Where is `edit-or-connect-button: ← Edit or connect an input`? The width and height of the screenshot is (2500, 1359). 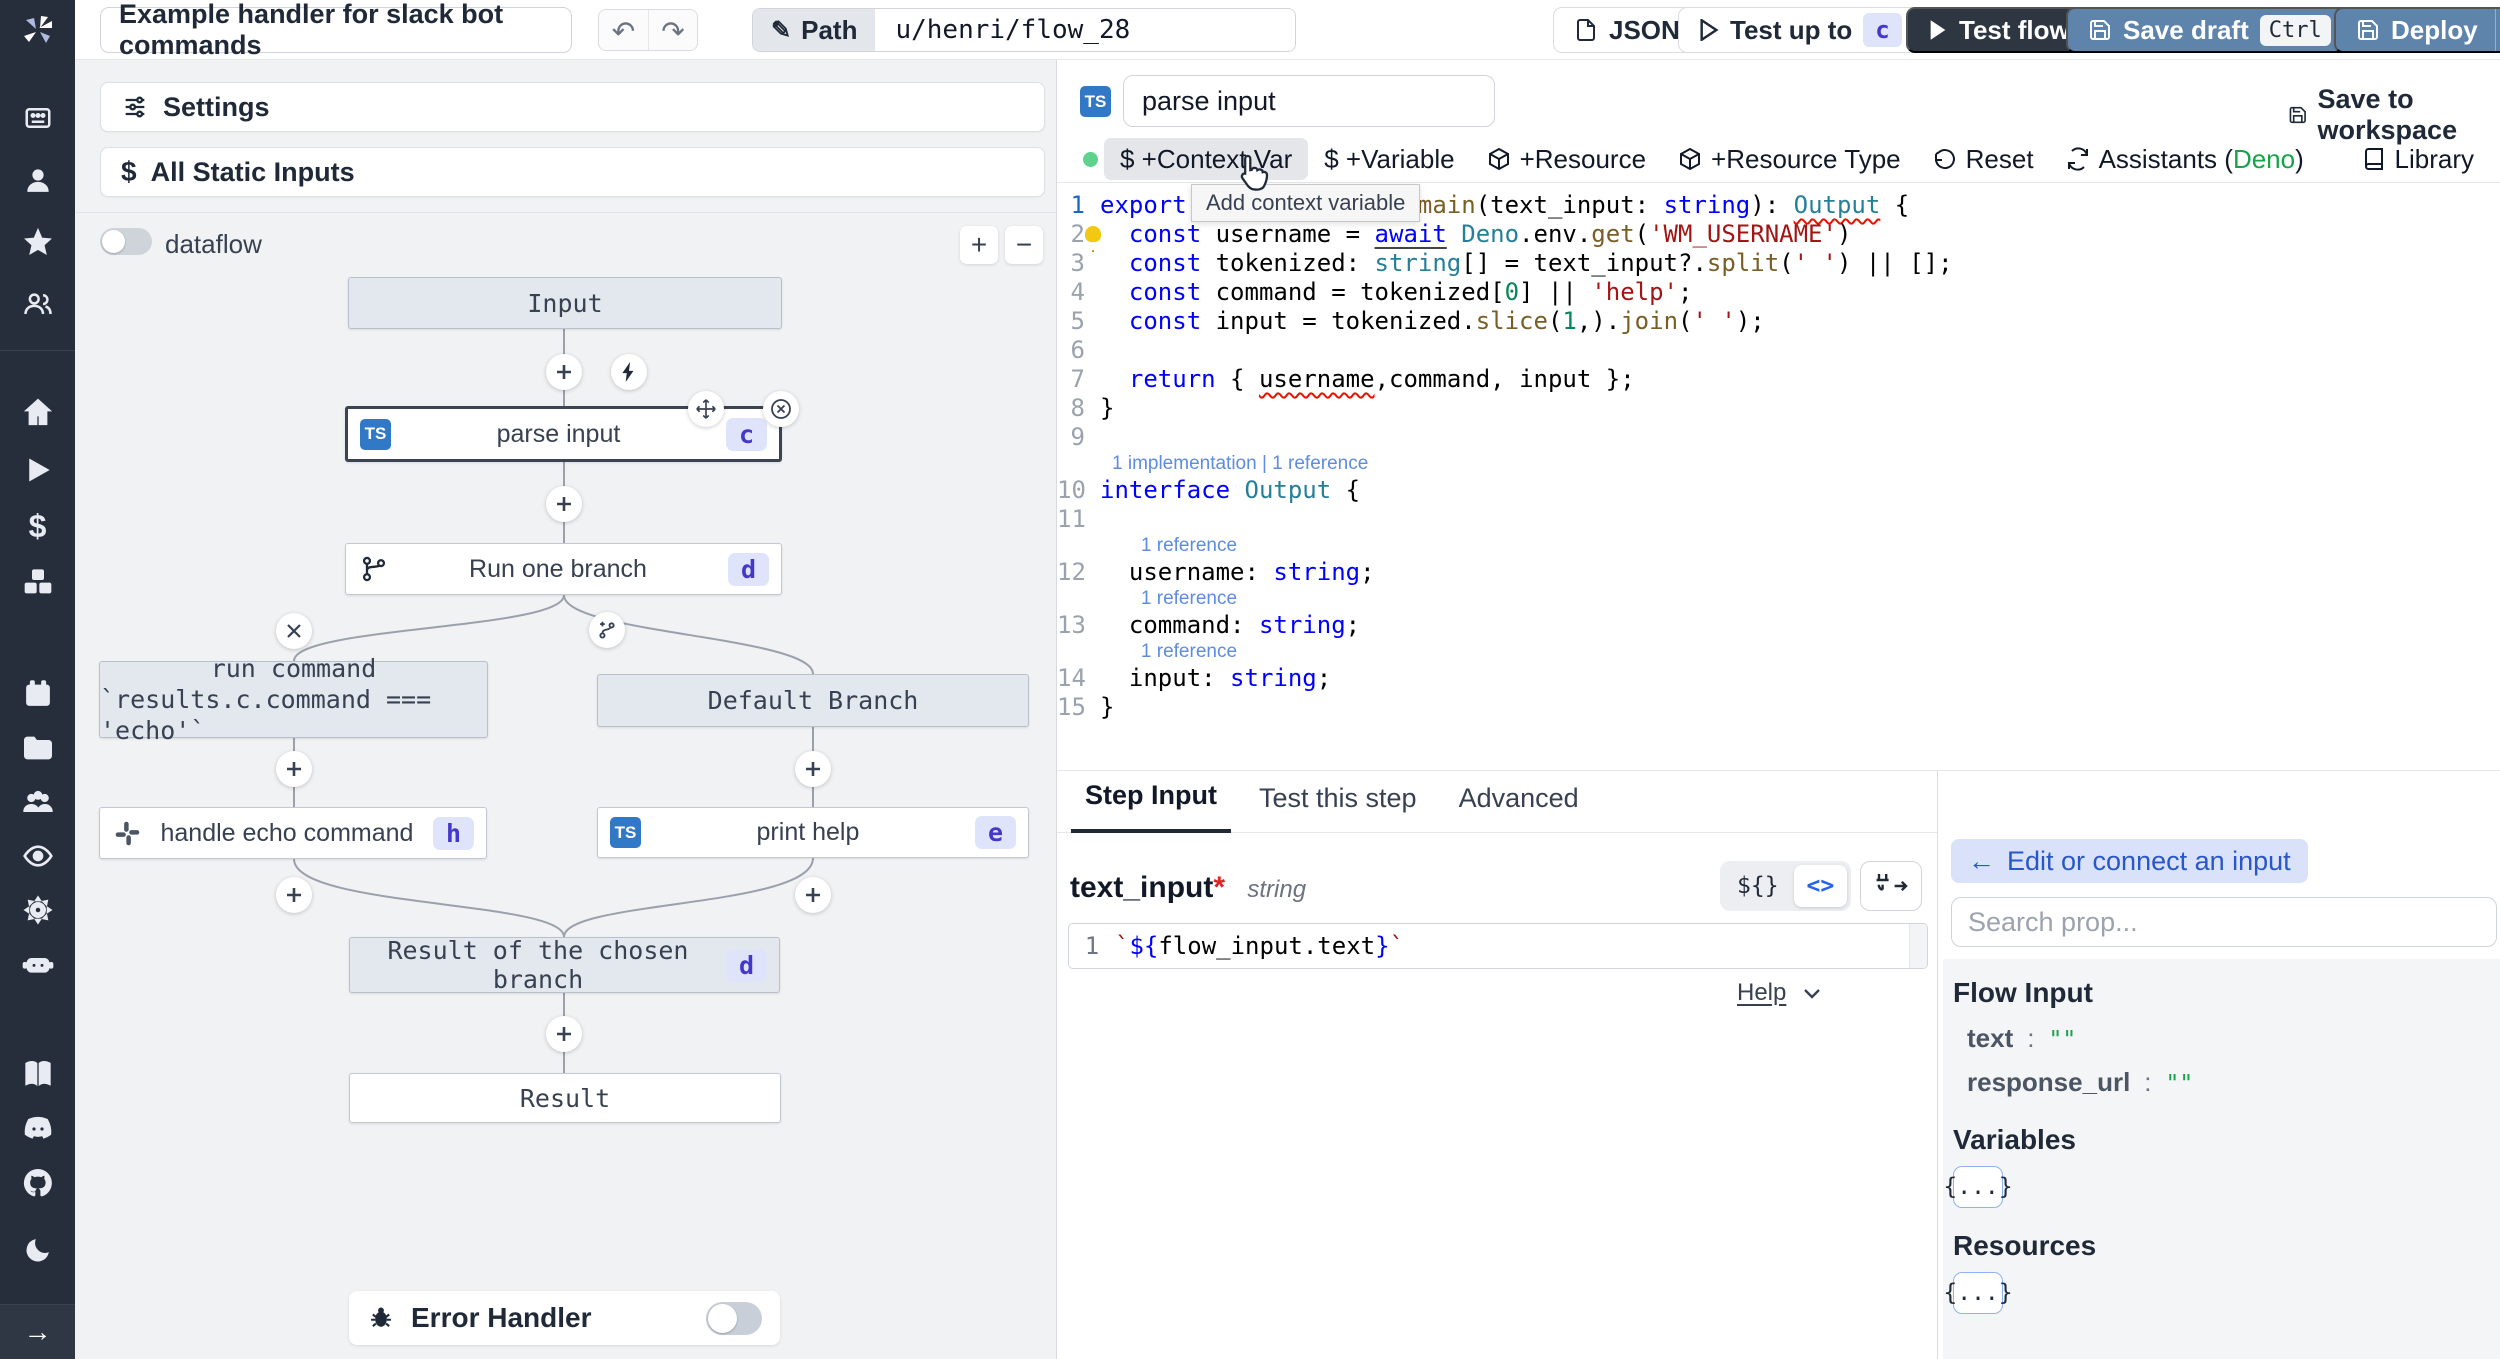 edit-or-connect-button: ← Edit or connect an input is located at coordinates (2129, 861).